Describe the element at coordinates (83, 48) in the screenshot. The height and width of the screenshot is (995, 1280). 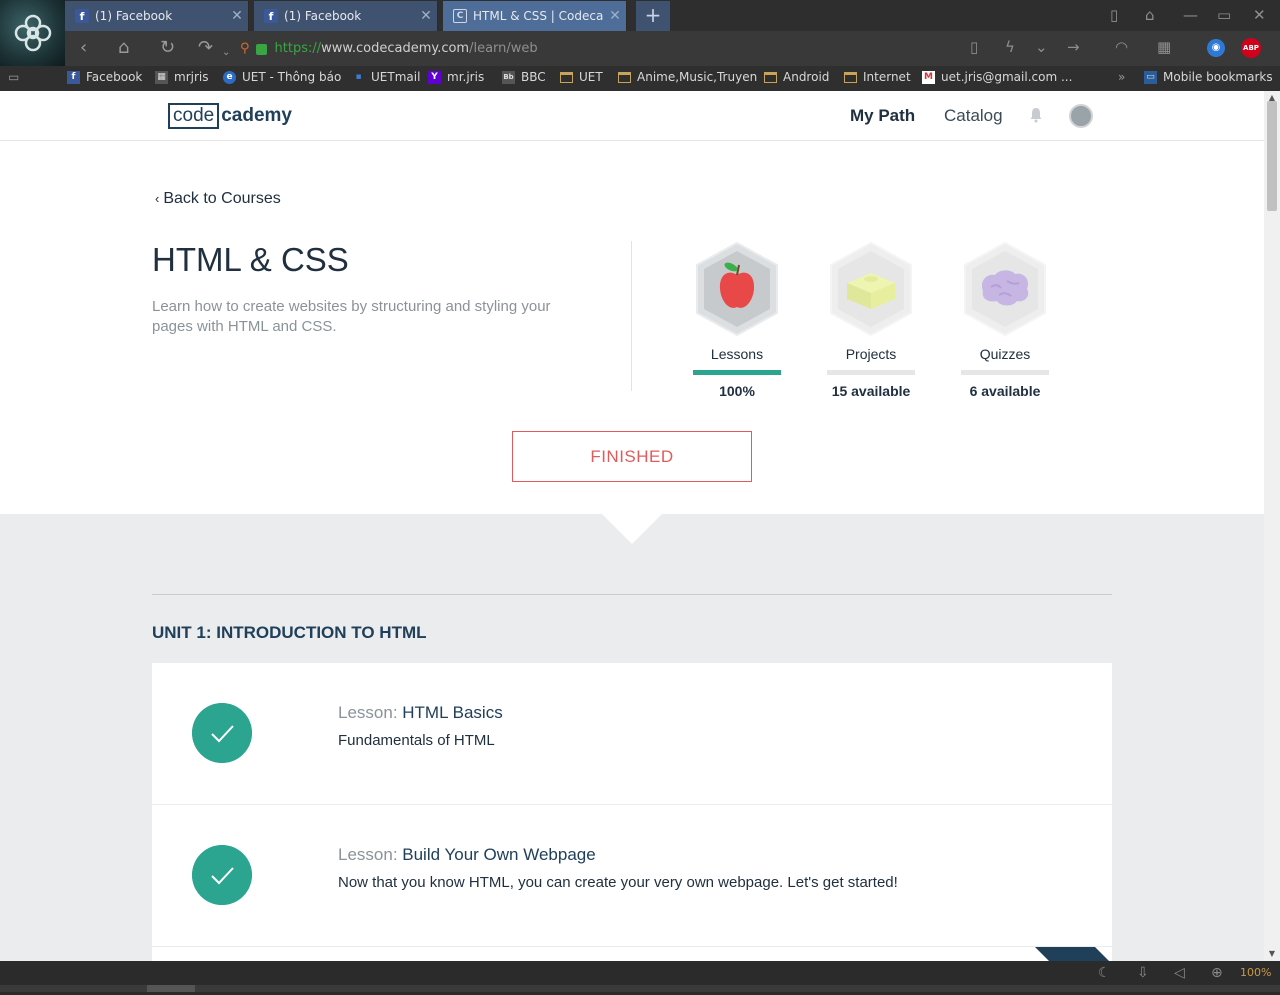
I see `back-icon: ‹` at that location.